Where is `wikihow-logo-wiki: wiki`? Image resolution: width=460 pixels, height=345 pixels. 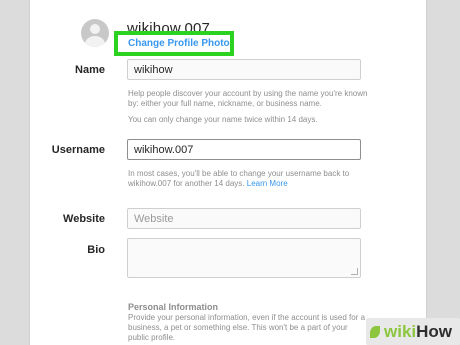
wikihow-logo-wiki: wiki is located at coordinates (400, 331).